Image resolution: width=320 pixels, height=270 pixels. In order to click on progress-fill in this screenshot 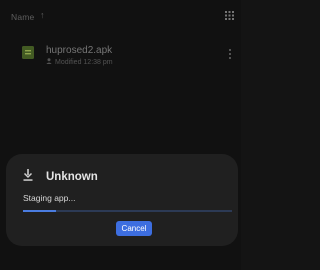, I will do `click(40, 211)`.